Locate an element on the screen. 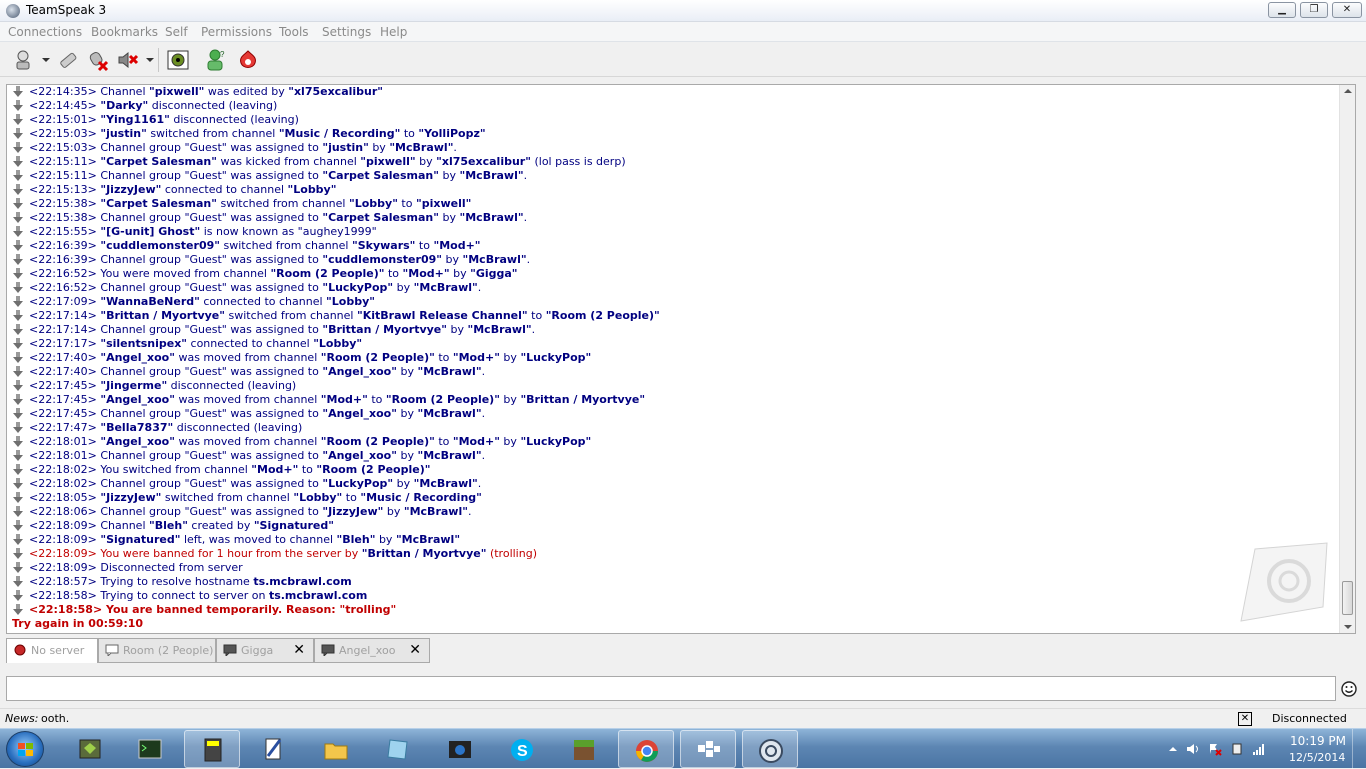 Image resolution: width=1366 pixels, height=769 pixels. speakers-dropdown-arrow is located at coordinates (150, 60).